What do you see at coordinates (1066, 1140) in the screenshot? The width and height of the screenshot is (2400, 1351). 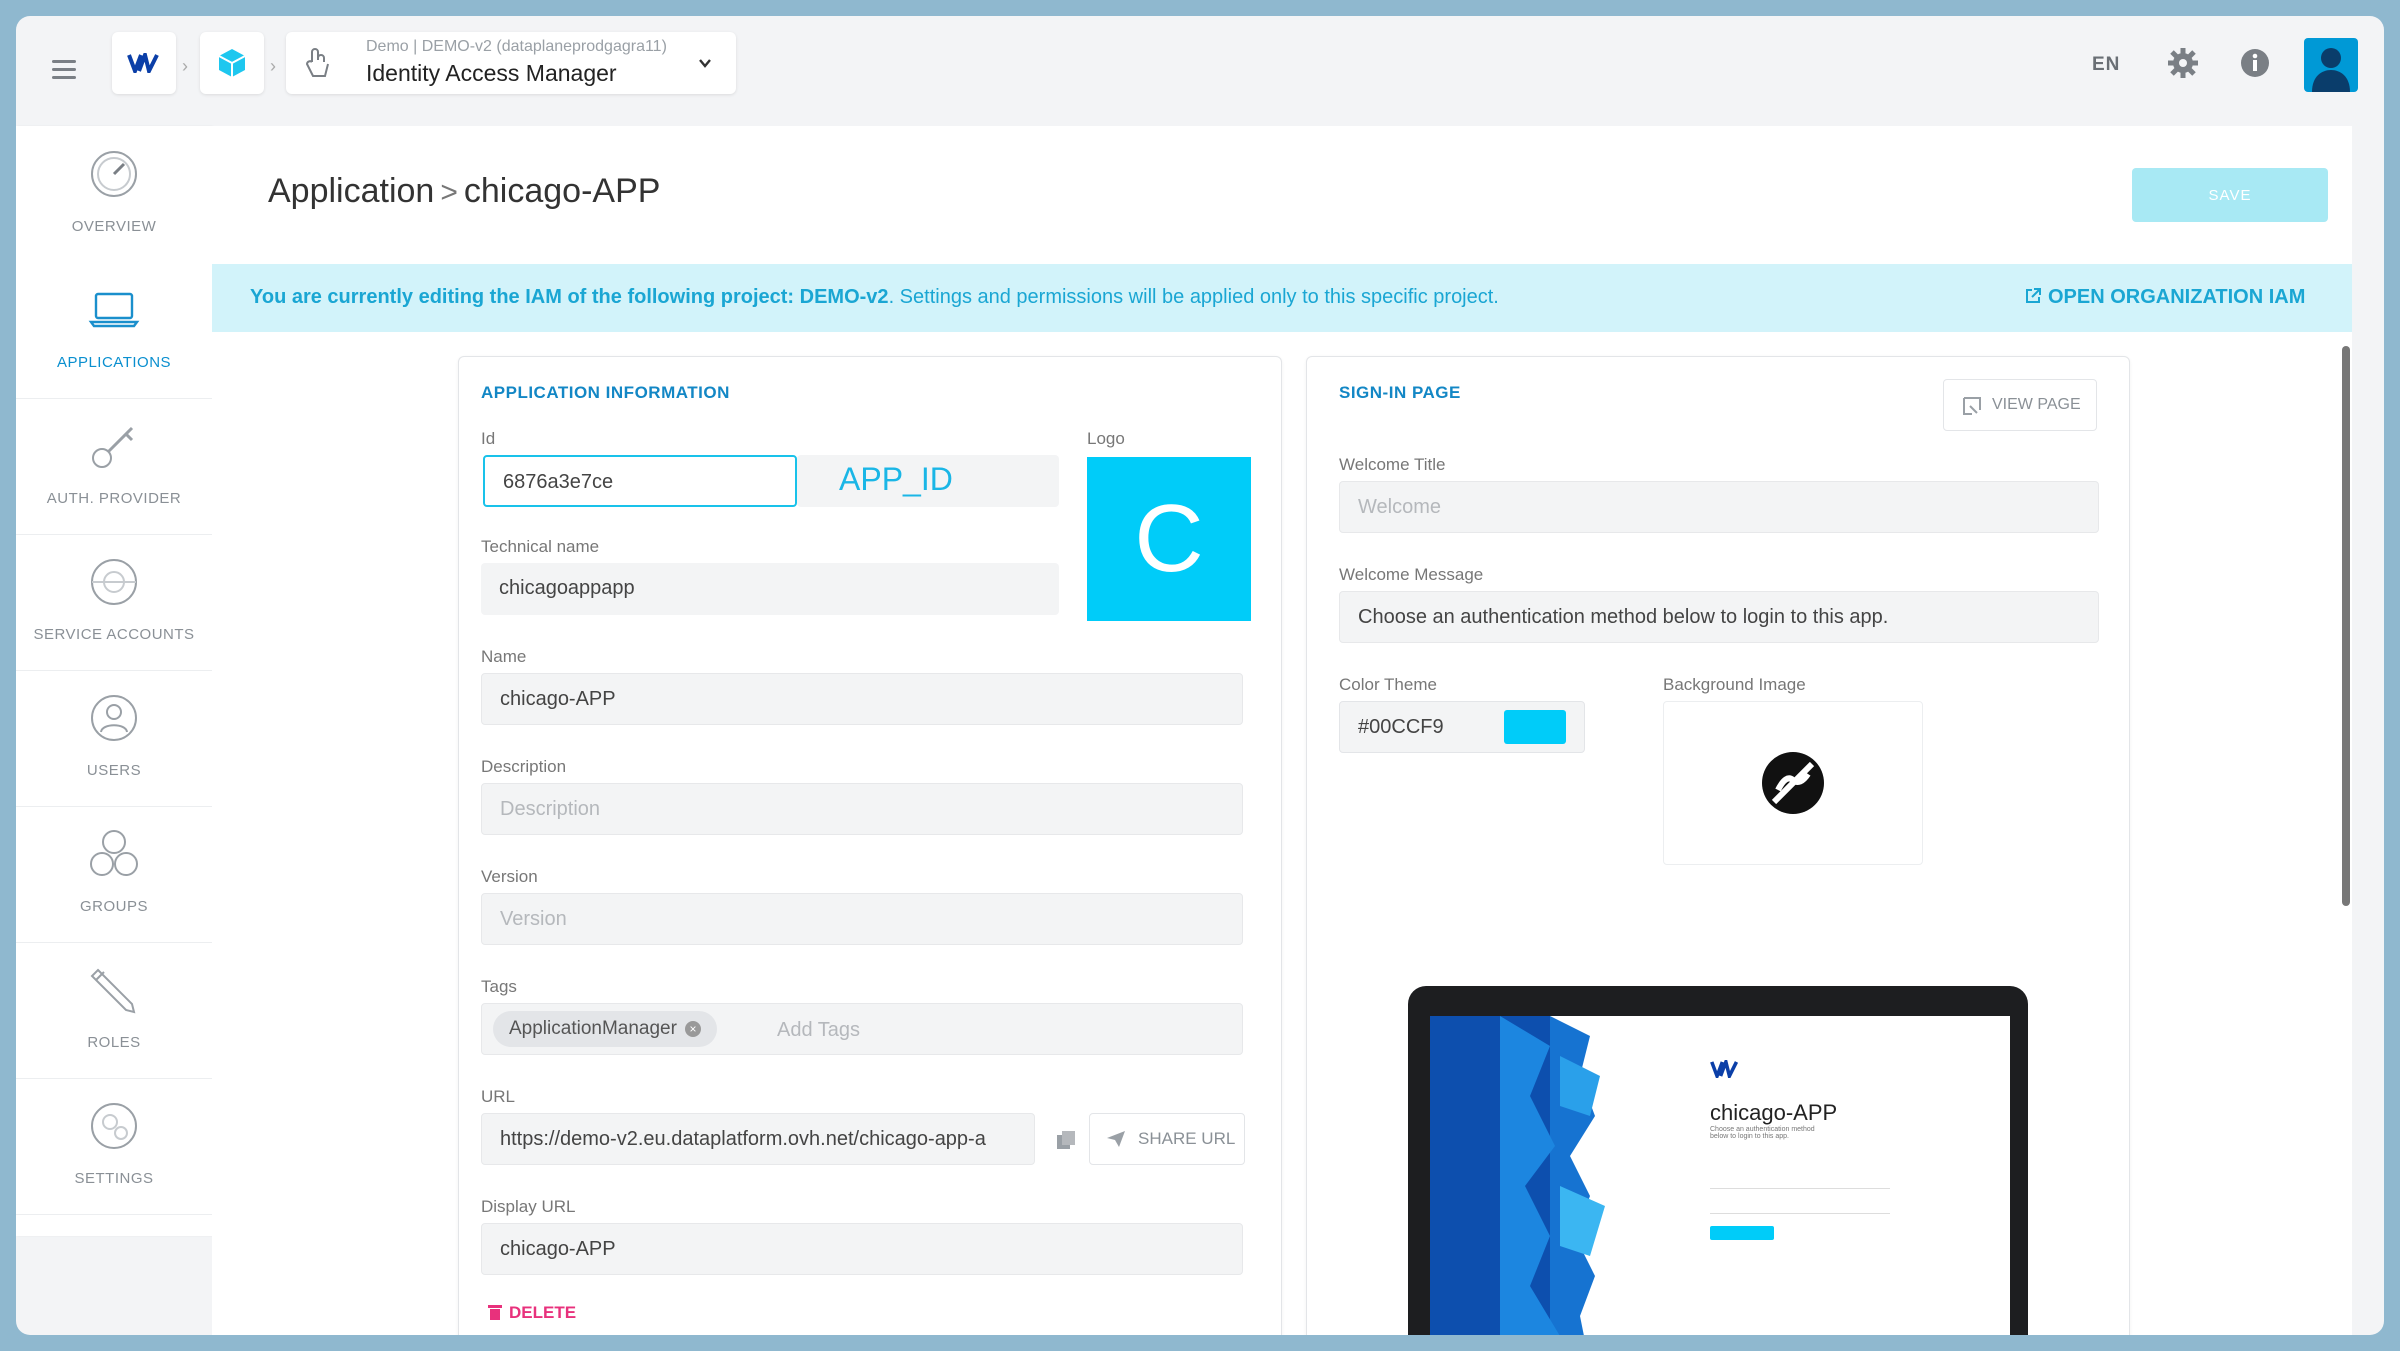 I see `copy-icon` at bounding box center [1066, 1140].